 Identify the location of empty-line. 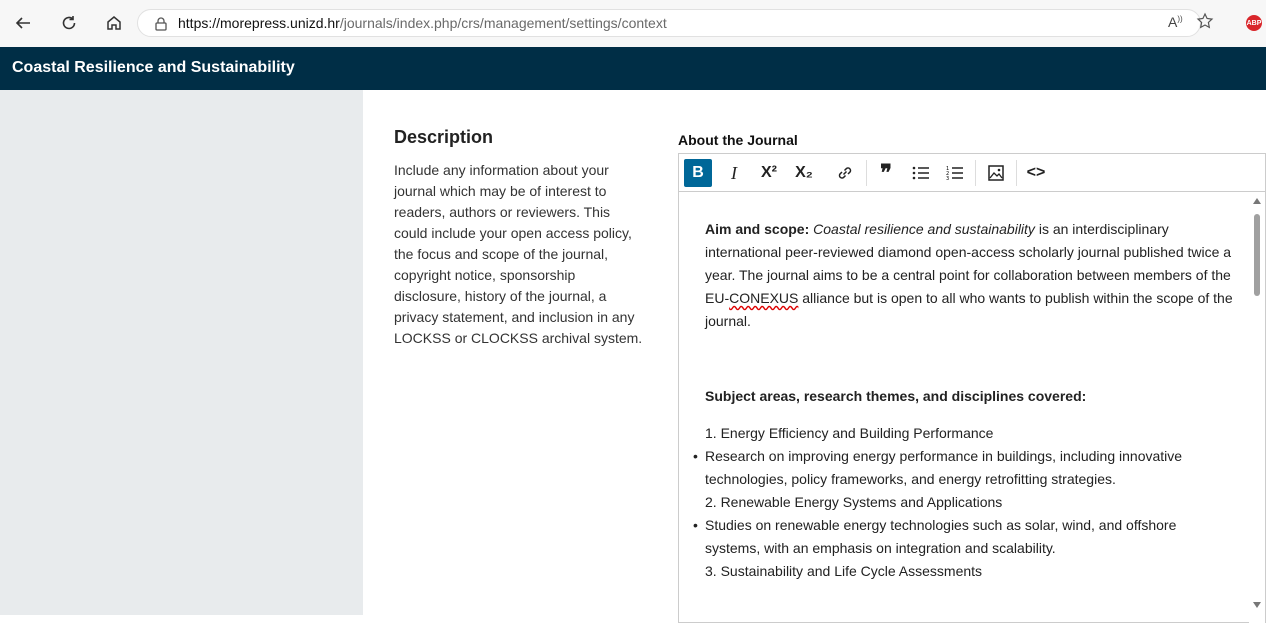
(970, 356).